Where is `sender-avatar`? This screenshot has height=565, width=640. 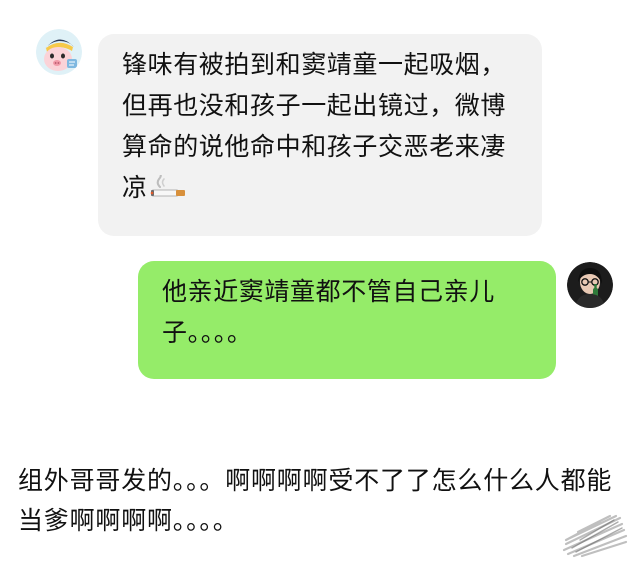 sender-avatar is located at coordinates (59, 52).